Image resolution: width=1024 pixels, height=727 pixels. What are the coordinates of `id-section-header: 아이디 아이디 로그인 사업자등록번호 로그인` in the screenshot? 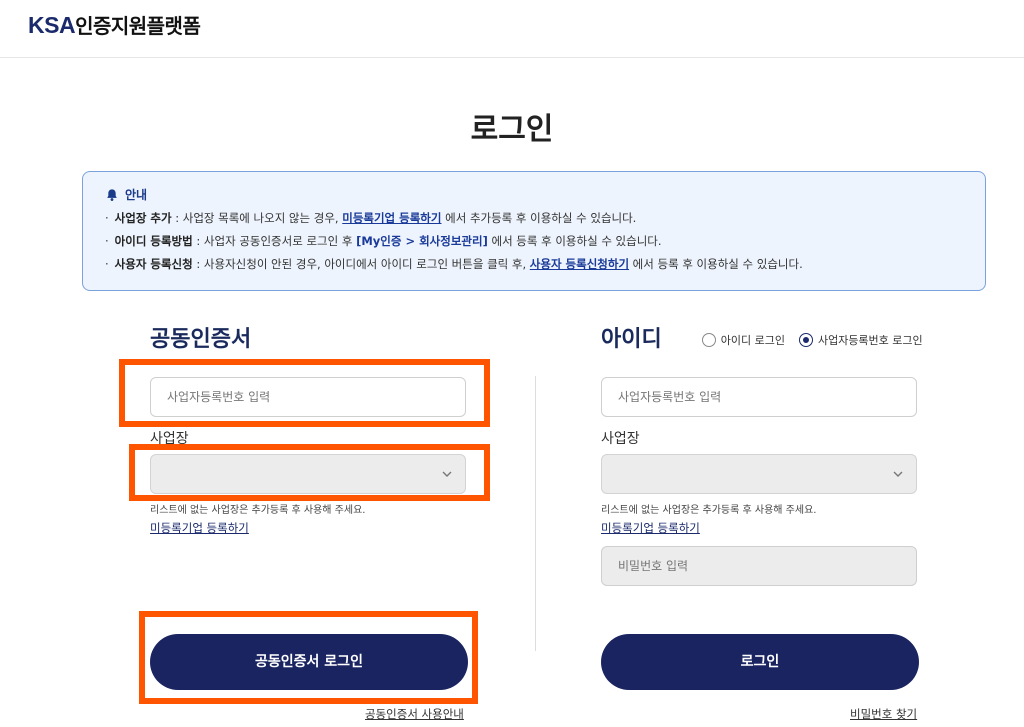 It's located at (762, 340).